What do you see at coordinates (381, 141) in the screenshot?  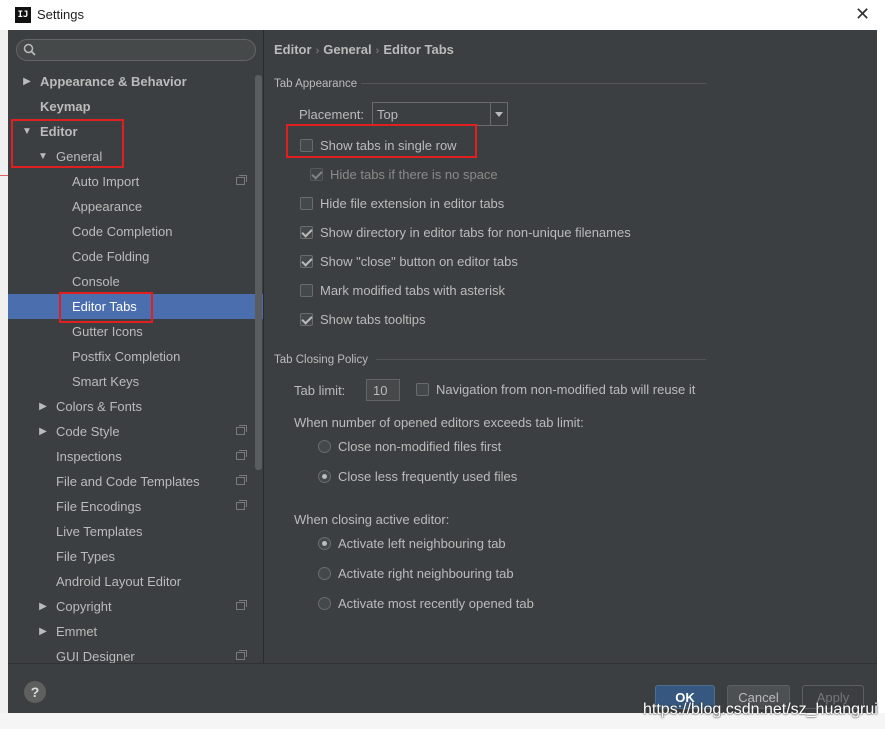 I see `annotation-single-row` at bounding box center [381, 141].